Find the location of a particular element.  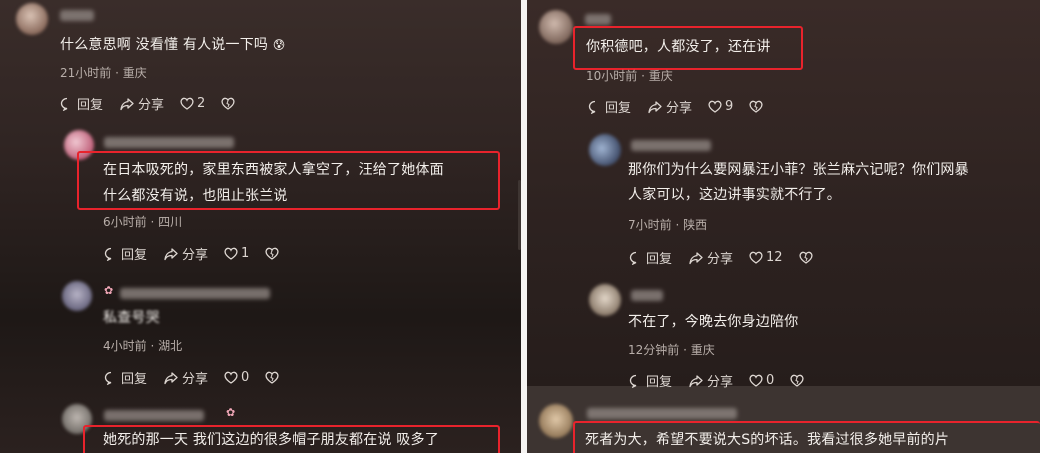

comment-actions: 回复 分享 0 is located at coordinates (726, 380).